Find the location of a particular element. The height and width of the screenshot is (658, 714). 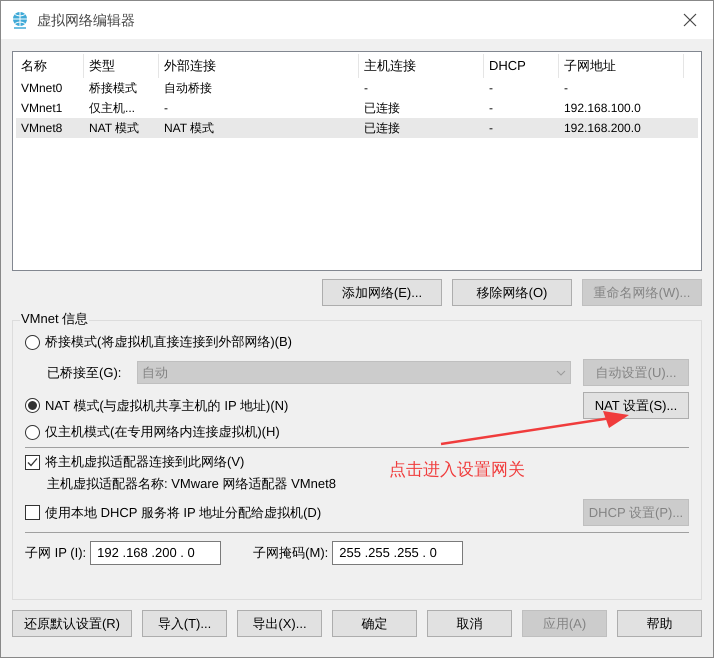

checkbox-label: 将主机虚拟适配器连接到此网络(V) is located at coordinates (144, 462).